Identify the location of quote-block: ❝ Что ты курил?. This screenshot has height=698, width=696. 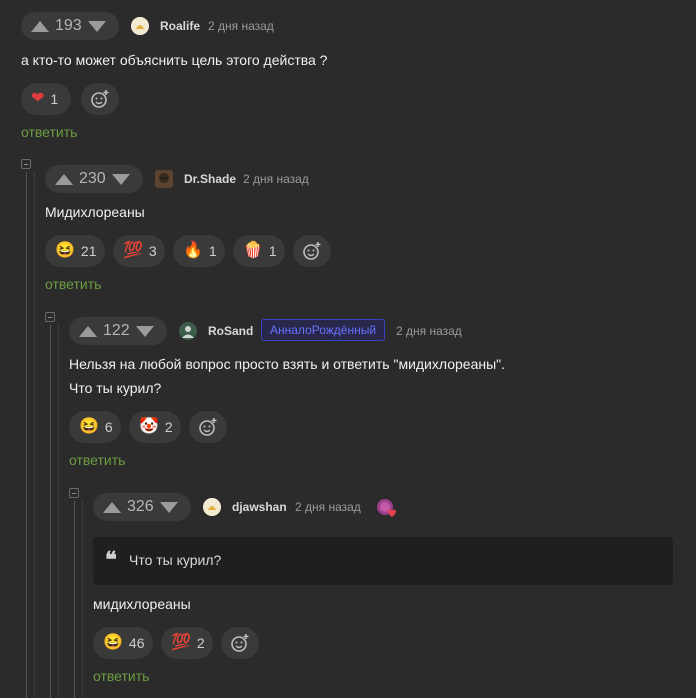
(383, 561).